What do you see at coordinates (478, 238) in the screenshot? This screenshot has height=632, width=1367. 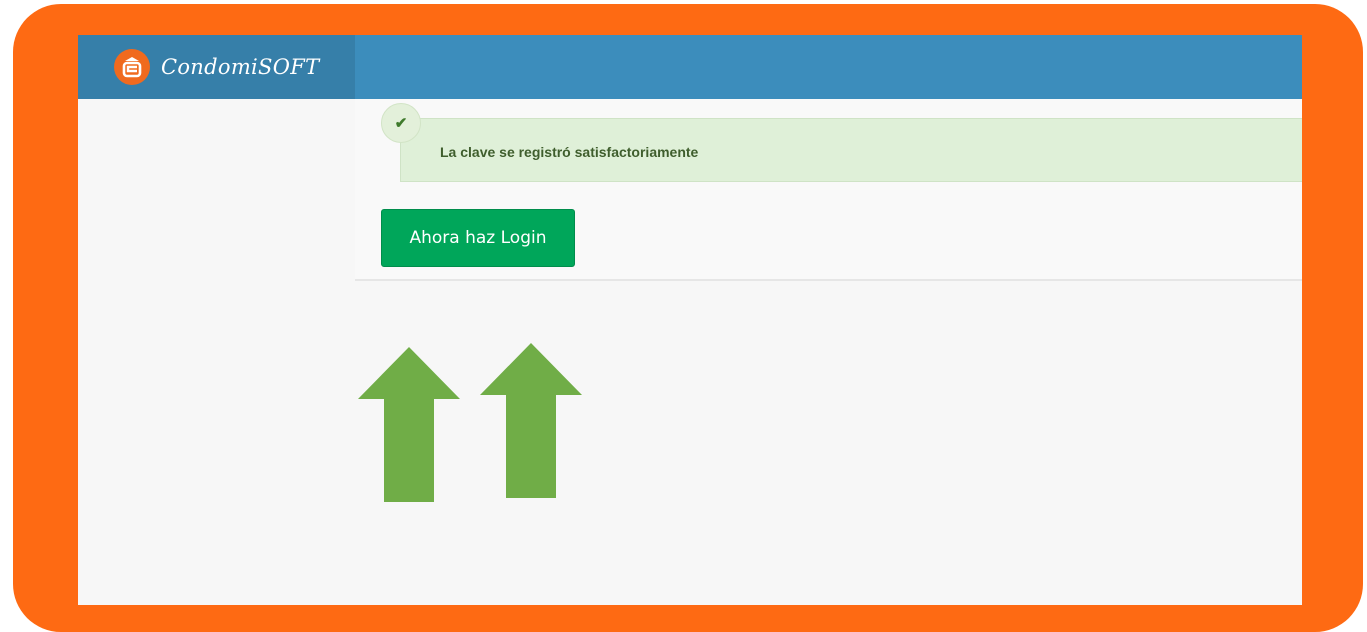 I see `login-button: Ahora haz Login` at bounding box center [478, 238].